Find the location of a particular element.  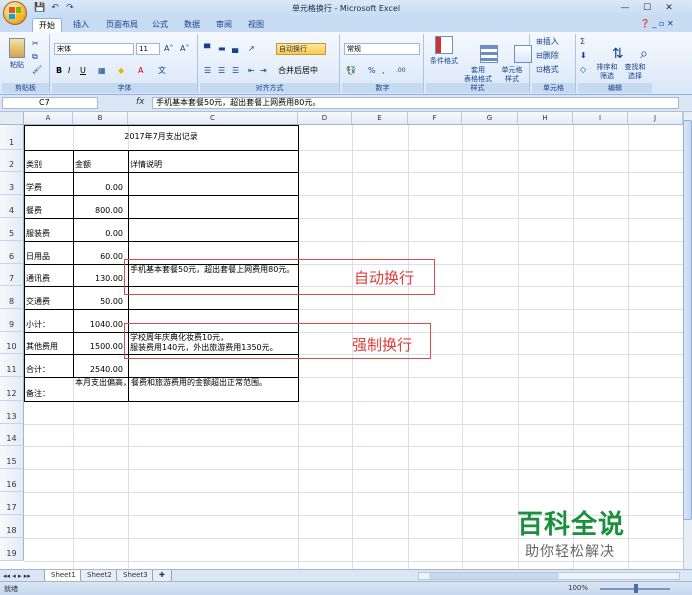

column-header: D is located at coordinates (325, 118).